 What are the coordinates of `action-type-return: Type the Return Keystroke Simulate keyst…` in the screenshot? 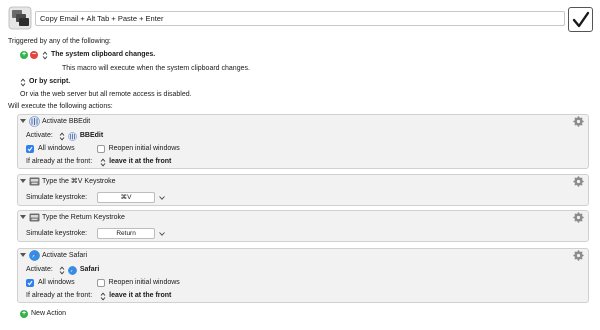 It's located at (303, 226).